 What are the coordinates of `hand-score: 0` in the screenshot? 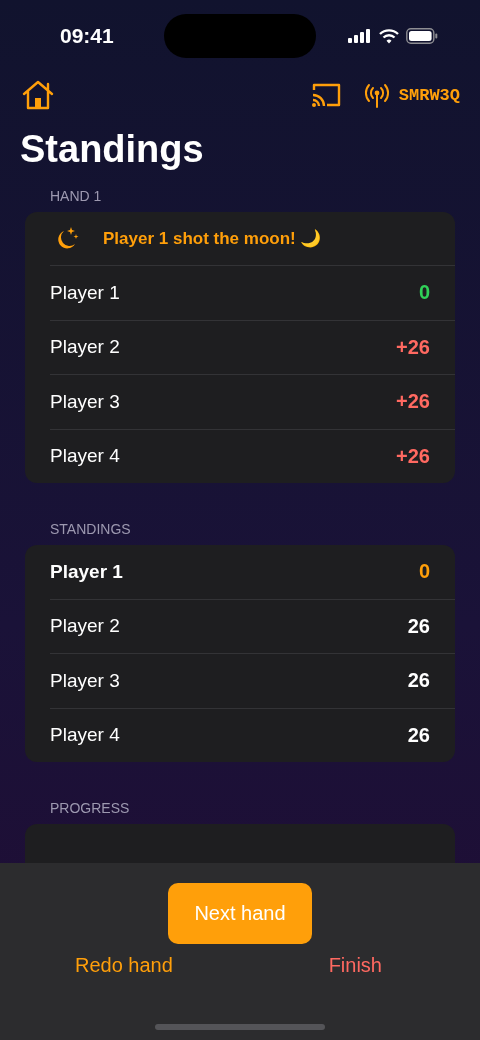 It's located at (424, 293).